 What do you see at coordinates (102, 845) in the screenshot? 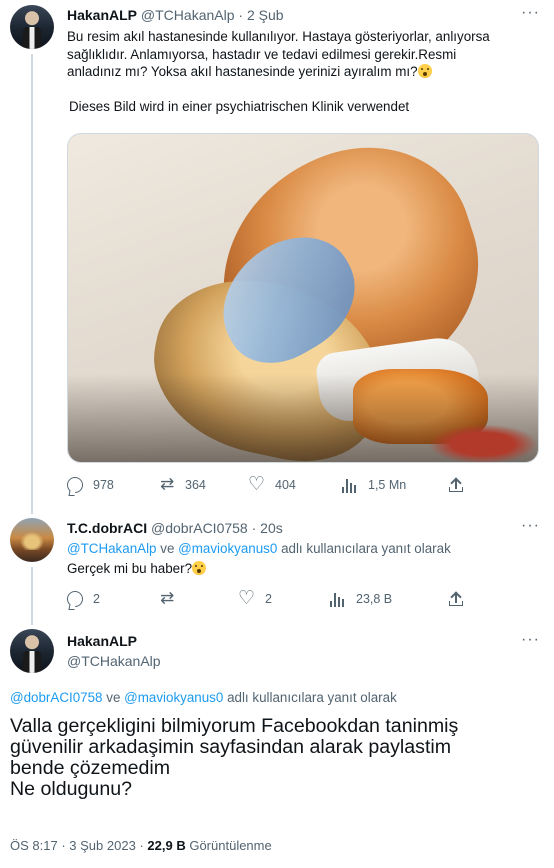
I see `date: 3 Şub 2023` at bounding box center [102, 845].